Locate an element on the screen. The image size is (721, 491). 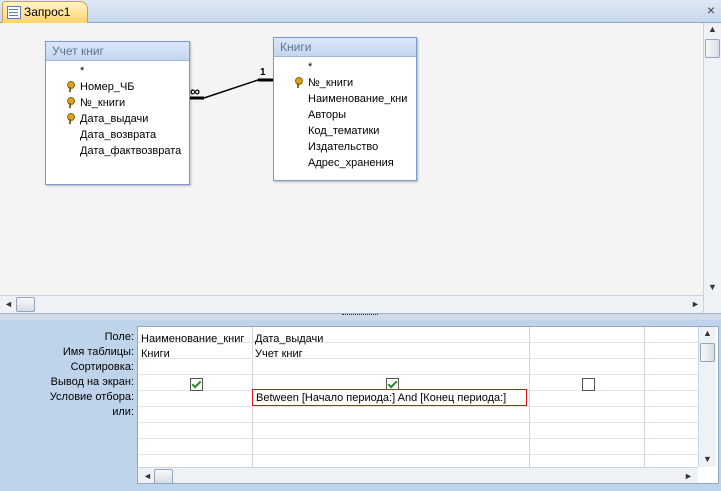
many-symbol: ∞ is located at coordinates (195, 91).